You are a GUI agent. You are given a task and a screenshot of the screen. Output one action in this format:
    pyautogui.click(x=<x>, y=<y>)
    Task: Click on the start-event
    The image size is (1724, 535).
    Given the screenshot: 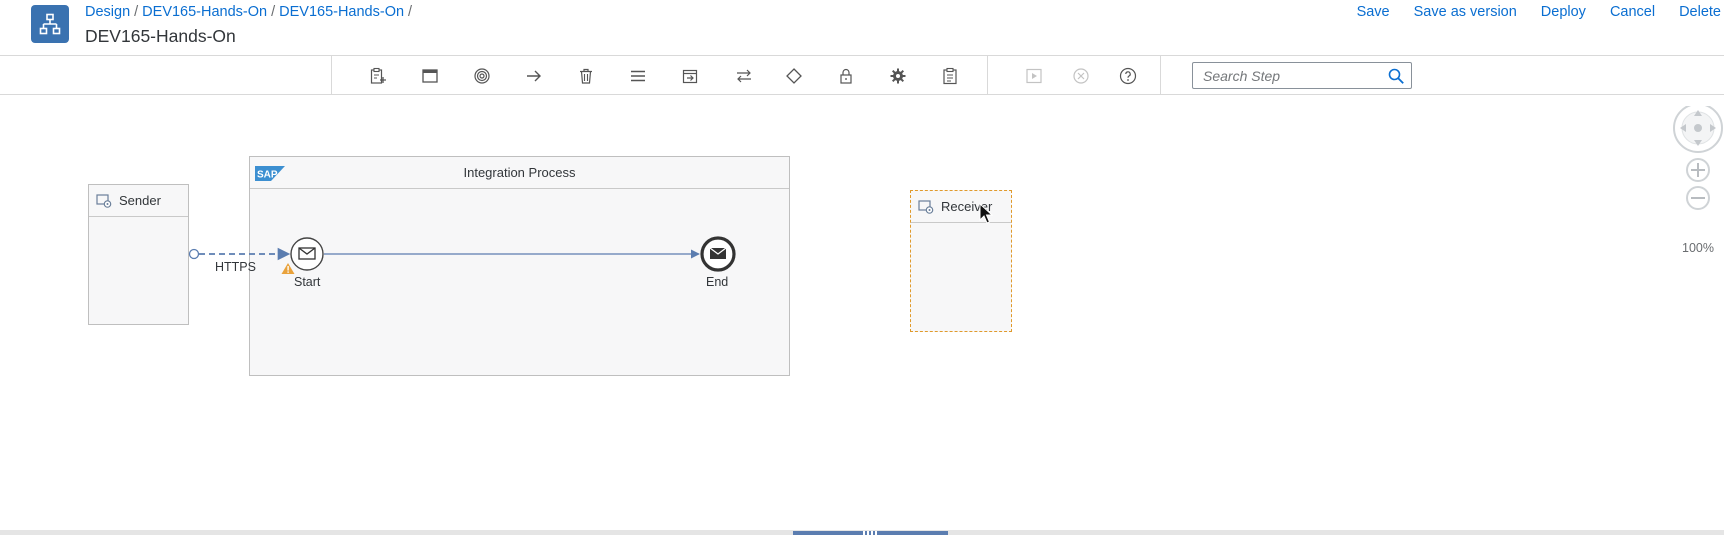 What is the action you would take?
    pyautogui.click(x=307, y=254)
    